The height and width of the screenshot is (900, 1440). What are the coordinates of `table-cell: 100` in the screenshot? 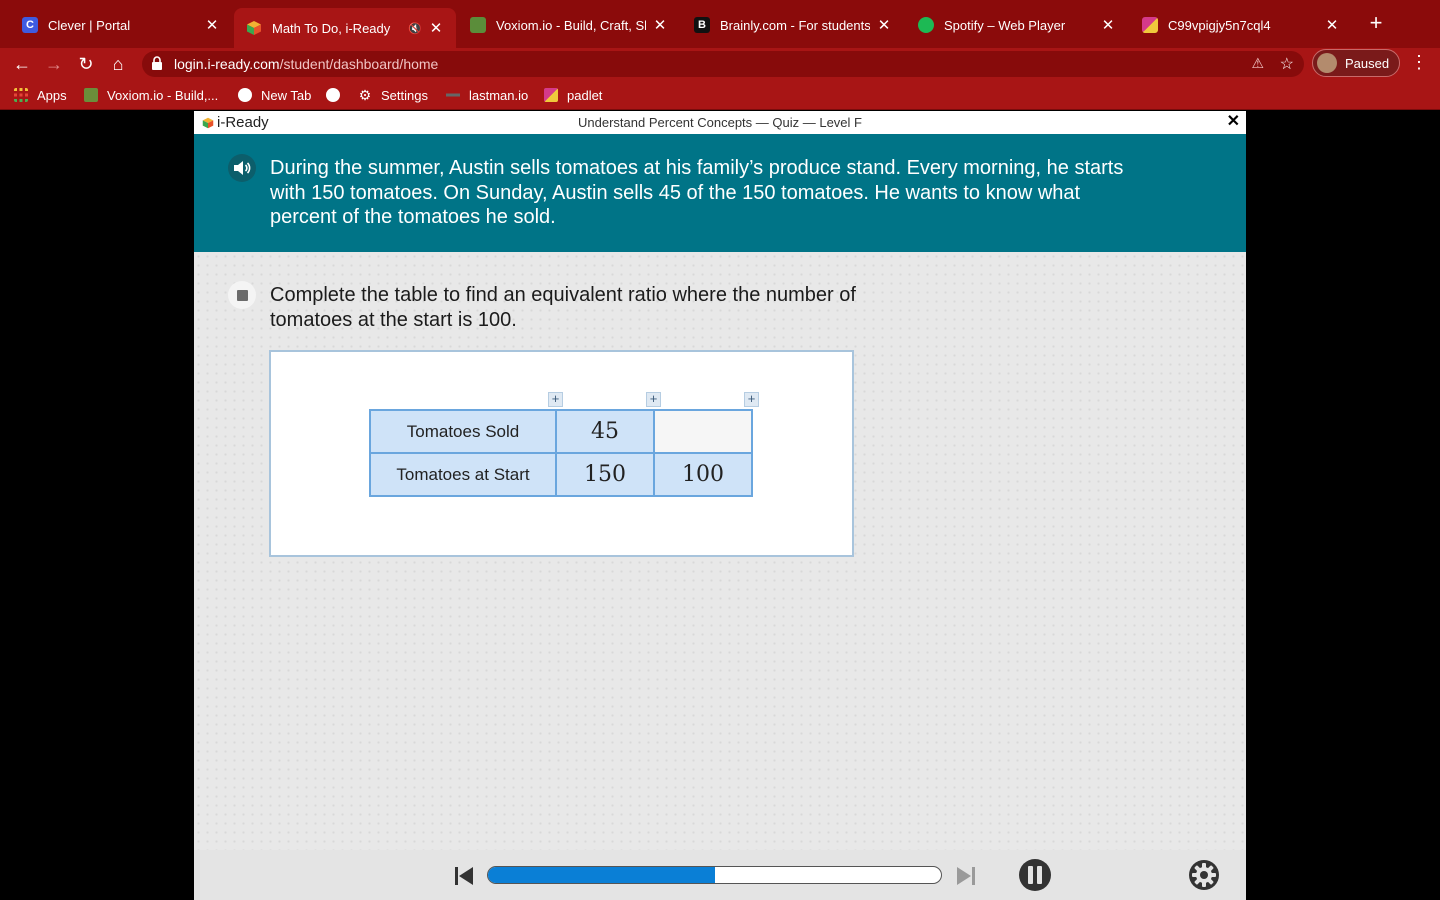 It's located at (703, 474).